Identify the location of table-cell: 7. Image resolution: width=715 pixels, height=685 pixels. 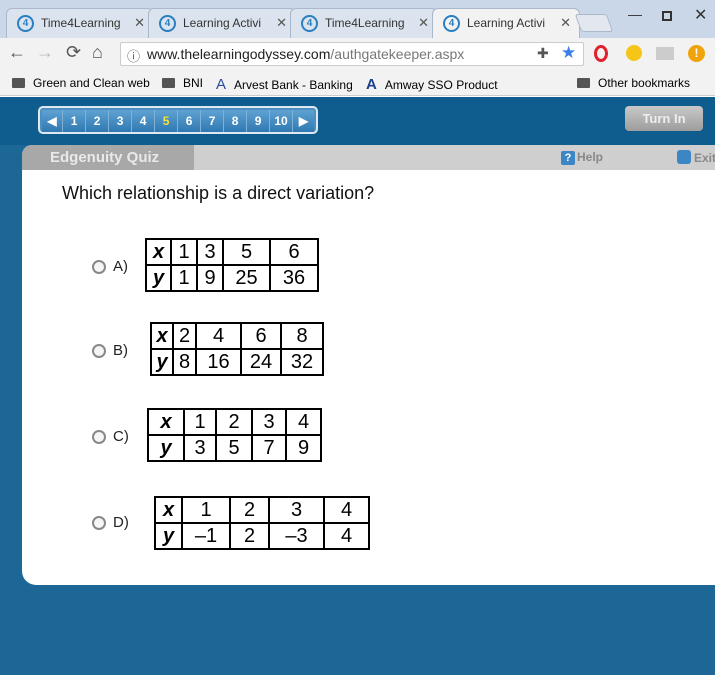
(269, 448).